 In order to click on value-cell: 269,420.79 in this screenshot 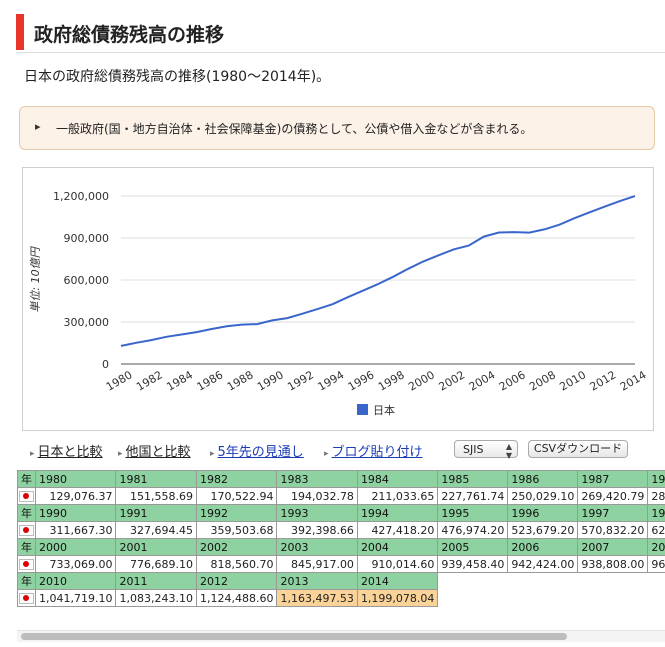, I will do `click(613, 496)`.